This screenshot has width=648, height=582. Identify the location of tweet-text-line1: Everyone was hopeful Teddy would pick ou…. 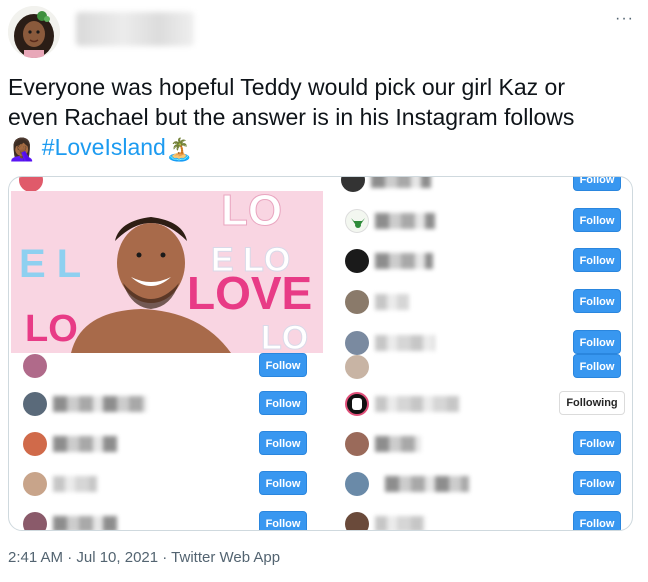
(286, 87).